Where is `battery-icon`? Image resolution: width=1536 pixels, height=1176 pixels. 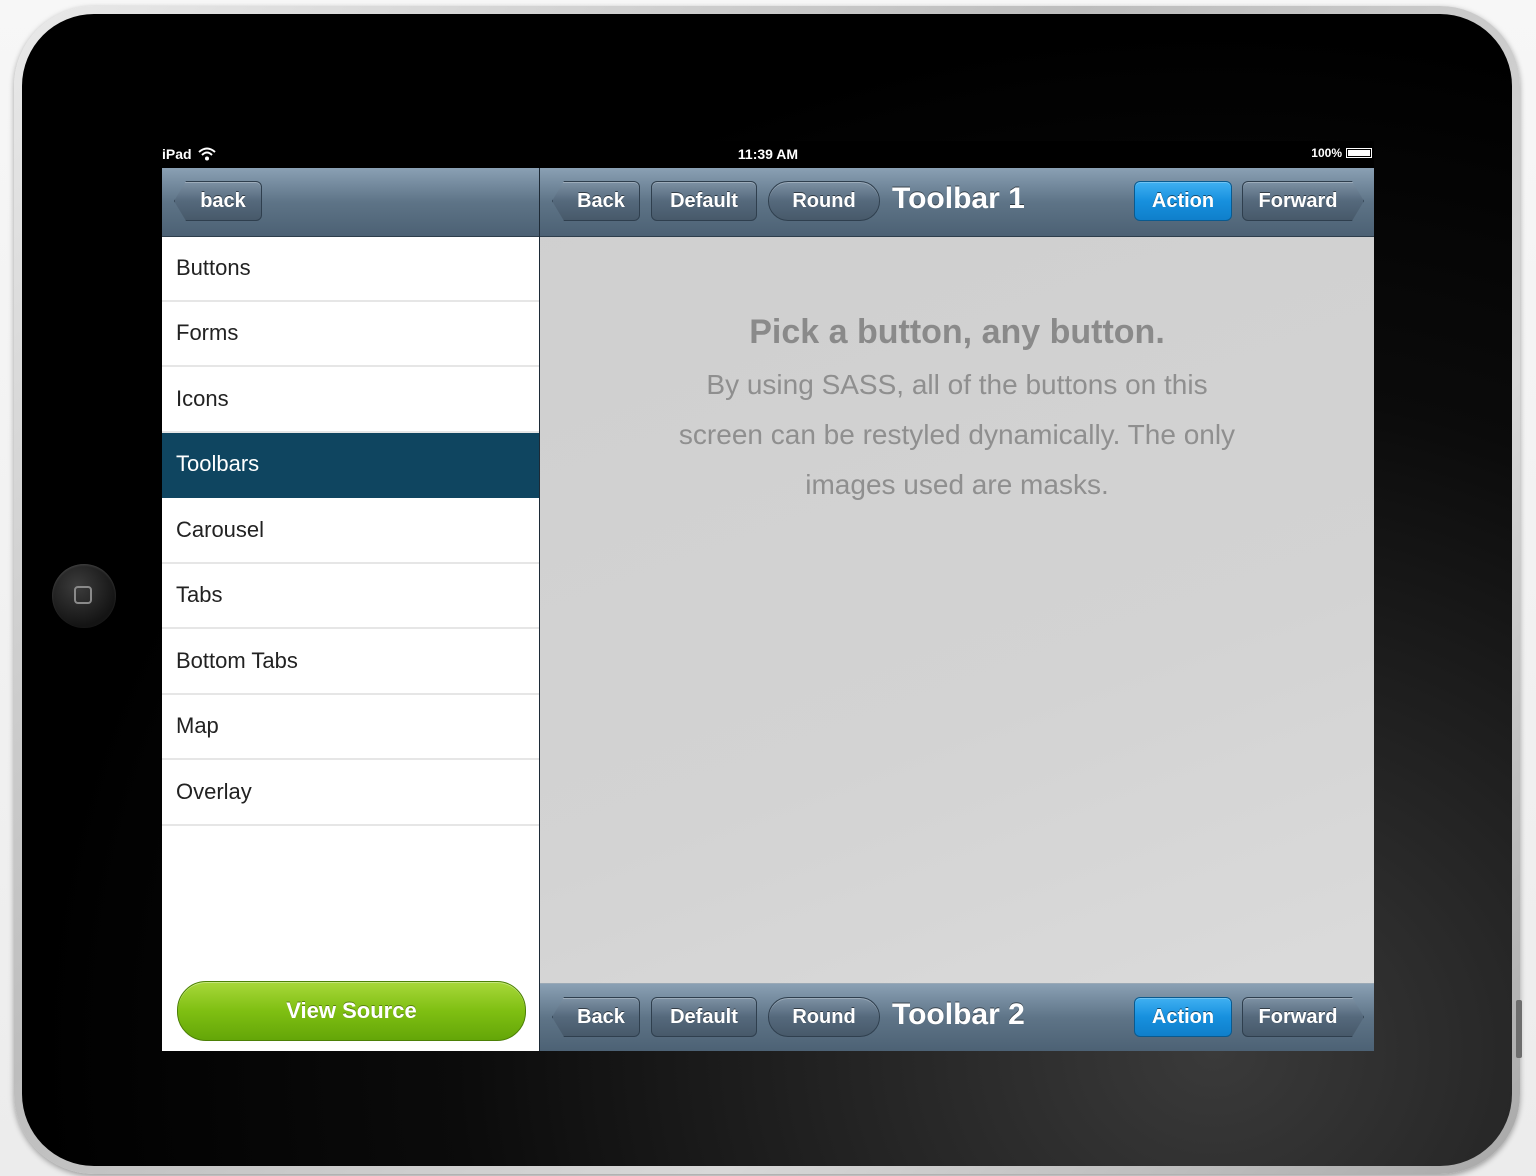
battery-icon is located at coordinates (1359, 153).